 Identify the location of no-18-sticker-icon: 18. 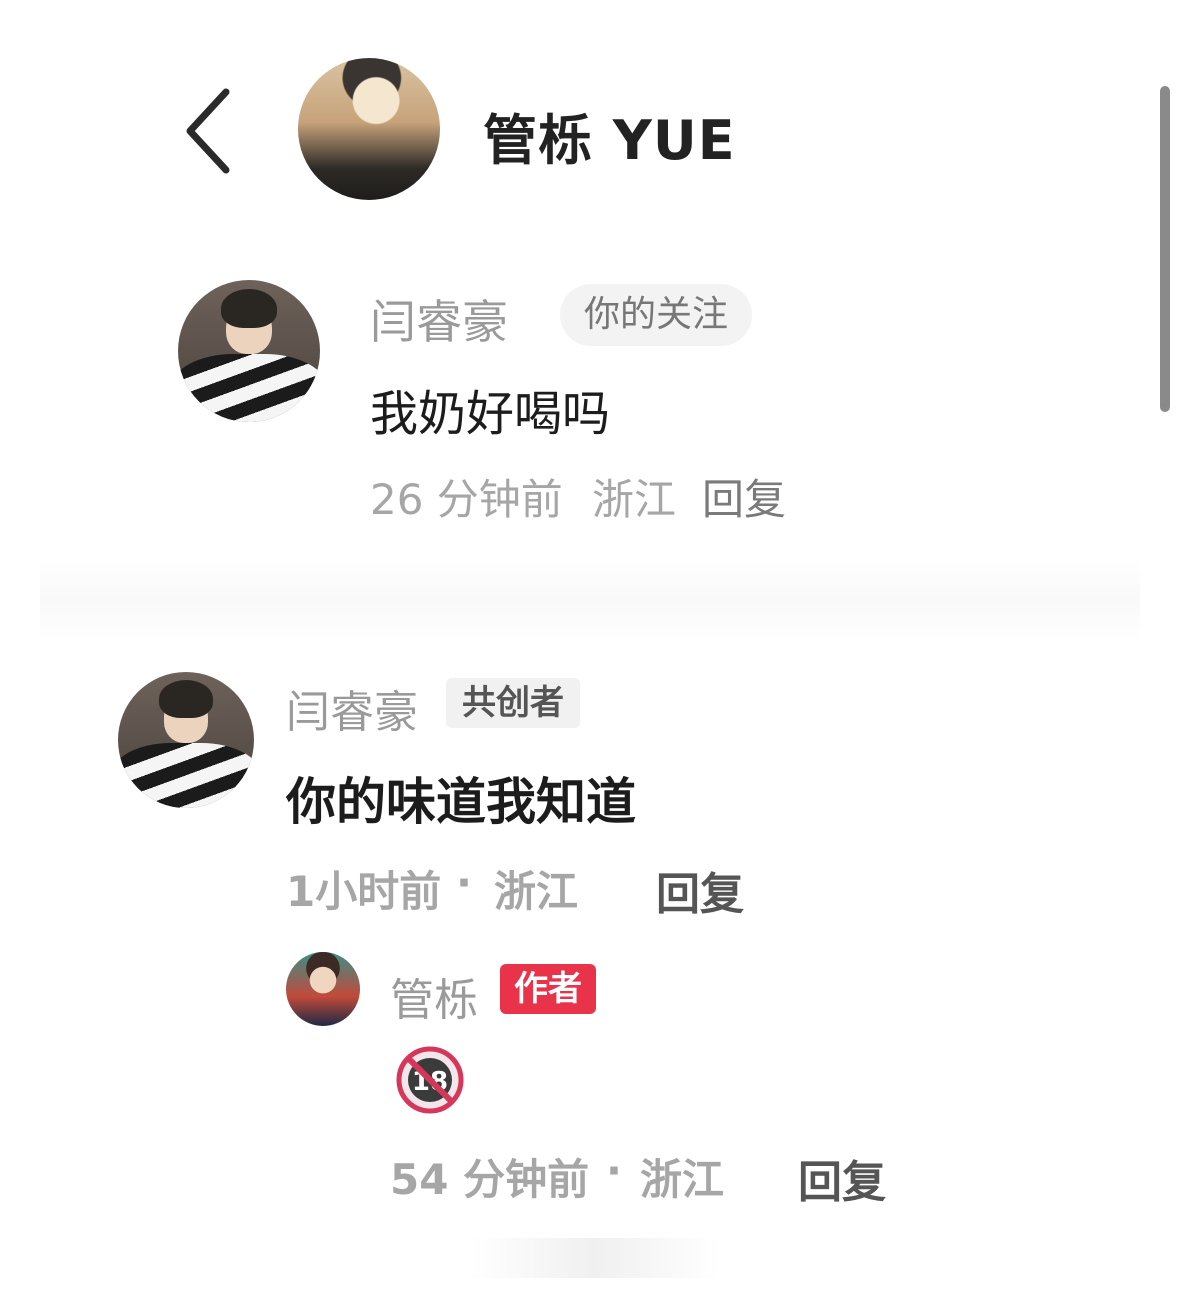
(430, 1080).